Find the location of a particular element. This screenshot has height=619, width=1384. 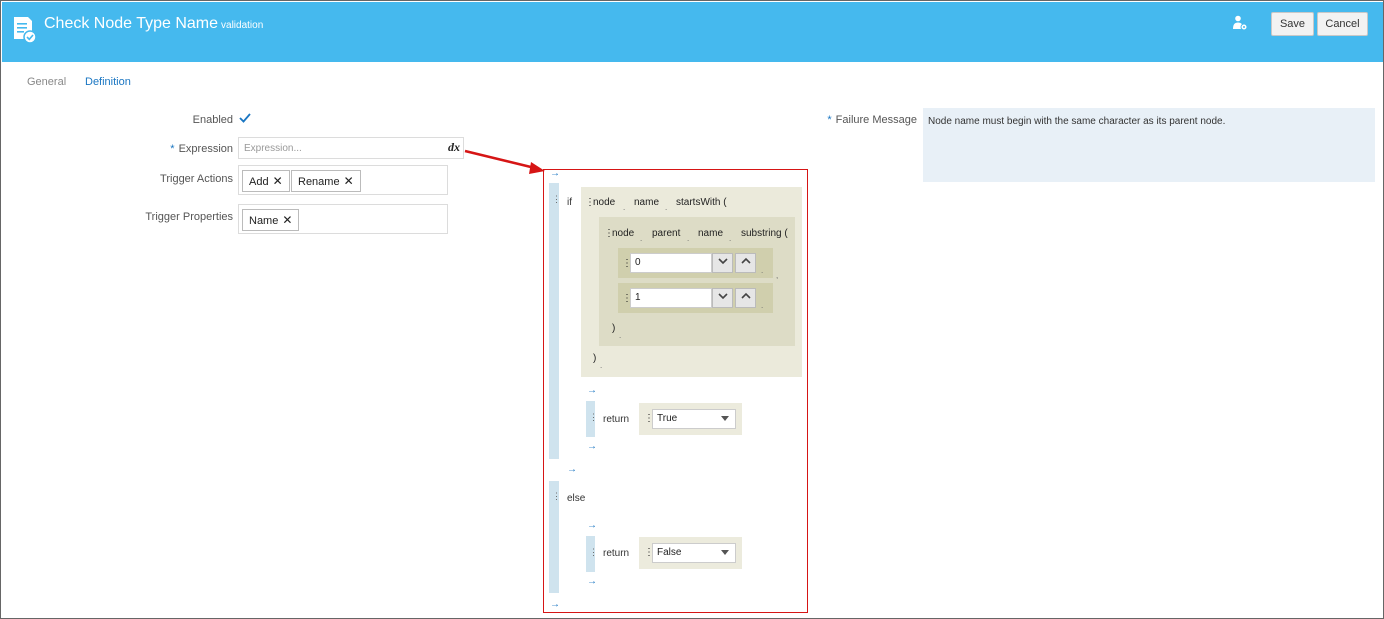

expression-label-text: Expression is located at coordinates (205, 149).